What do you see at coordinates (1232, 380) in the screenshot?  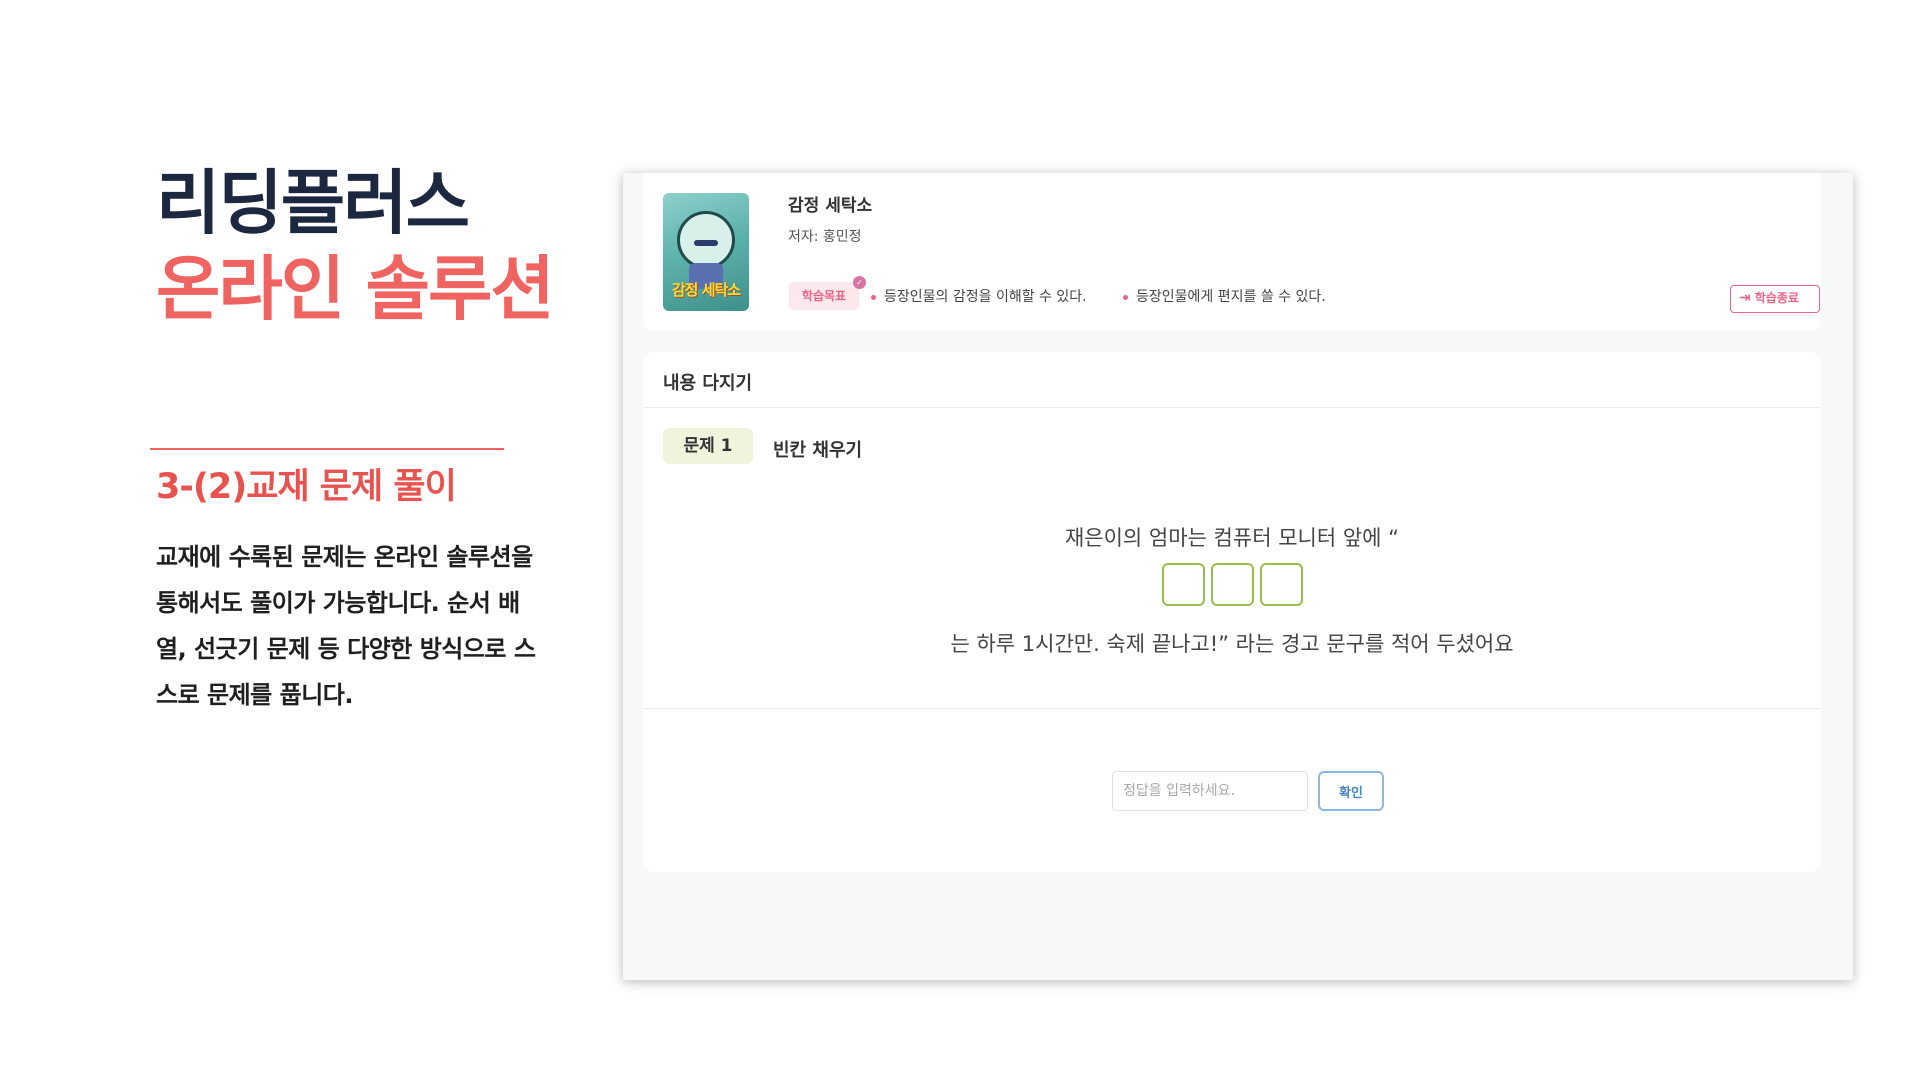 I see `quiz-header: 내용 다지기` at bounding box center [1232, 380].